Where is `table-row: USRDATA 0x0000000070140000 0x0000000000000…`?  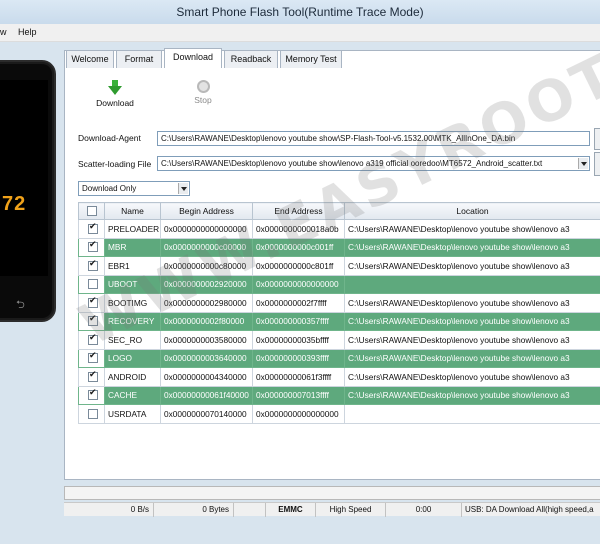 table-row: USRDATA 0x0000000070140000 0x0000000000000… is located at coordinates (339, 414).